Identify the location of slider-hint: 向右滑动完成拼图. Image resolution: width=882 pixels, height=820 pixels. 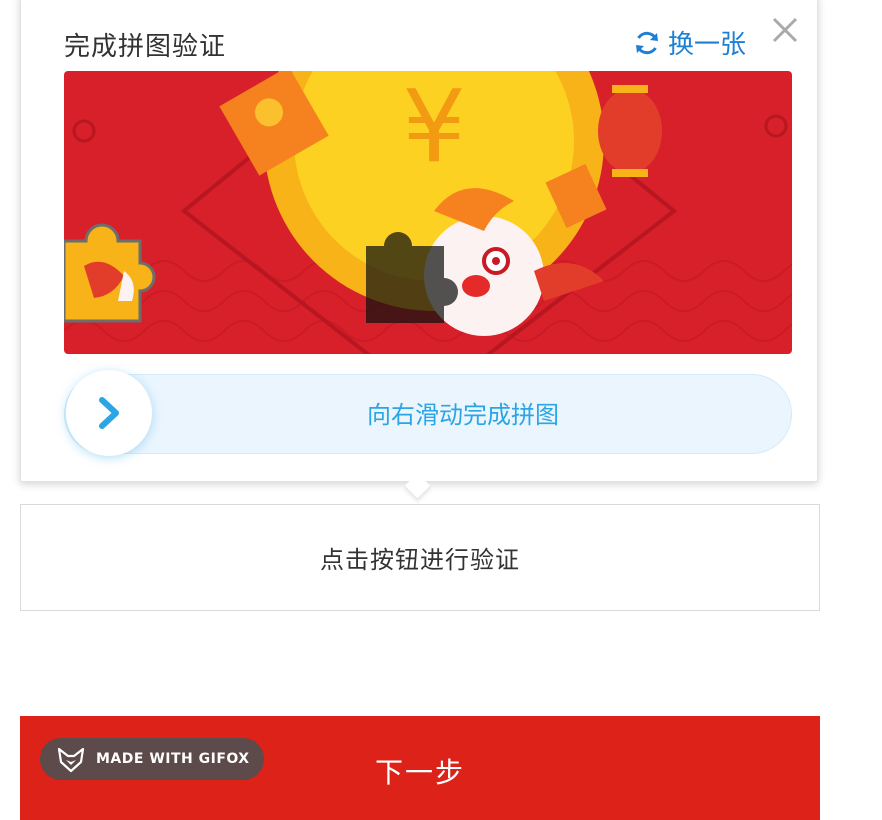
(463, 415).